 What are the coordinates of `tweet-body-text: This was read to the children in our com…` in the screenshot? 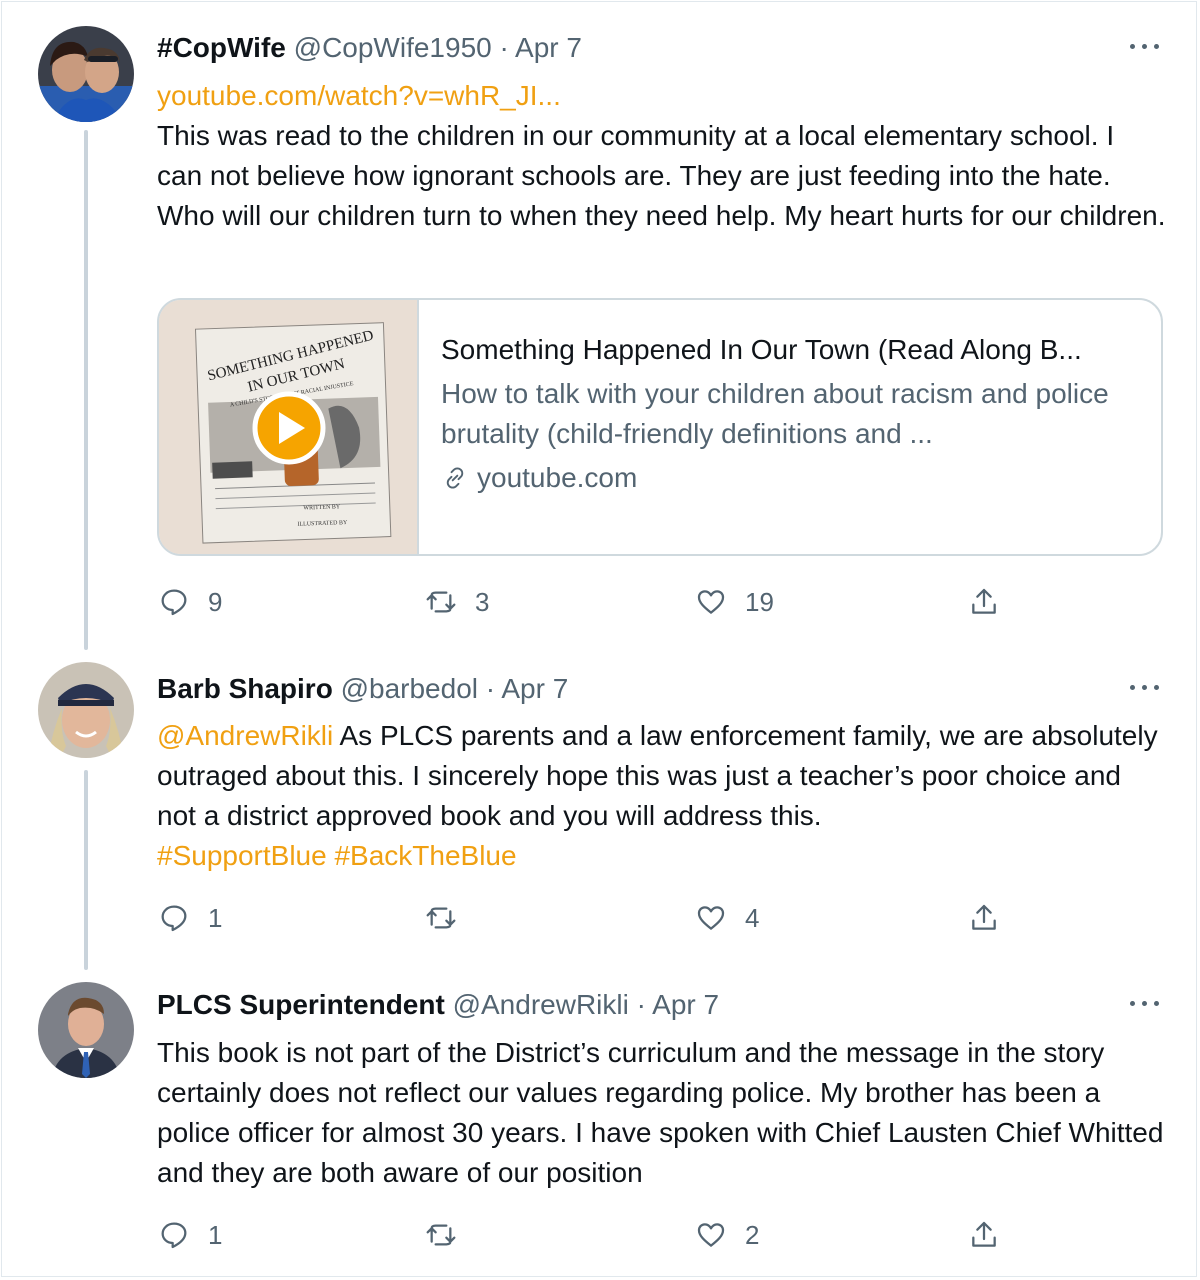 It's located at (661, 175).